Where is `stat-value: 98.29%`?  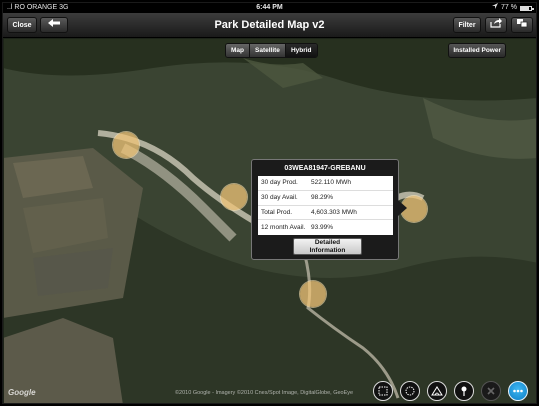
stat-value: 98.29% is located at coordinates (322, 198).